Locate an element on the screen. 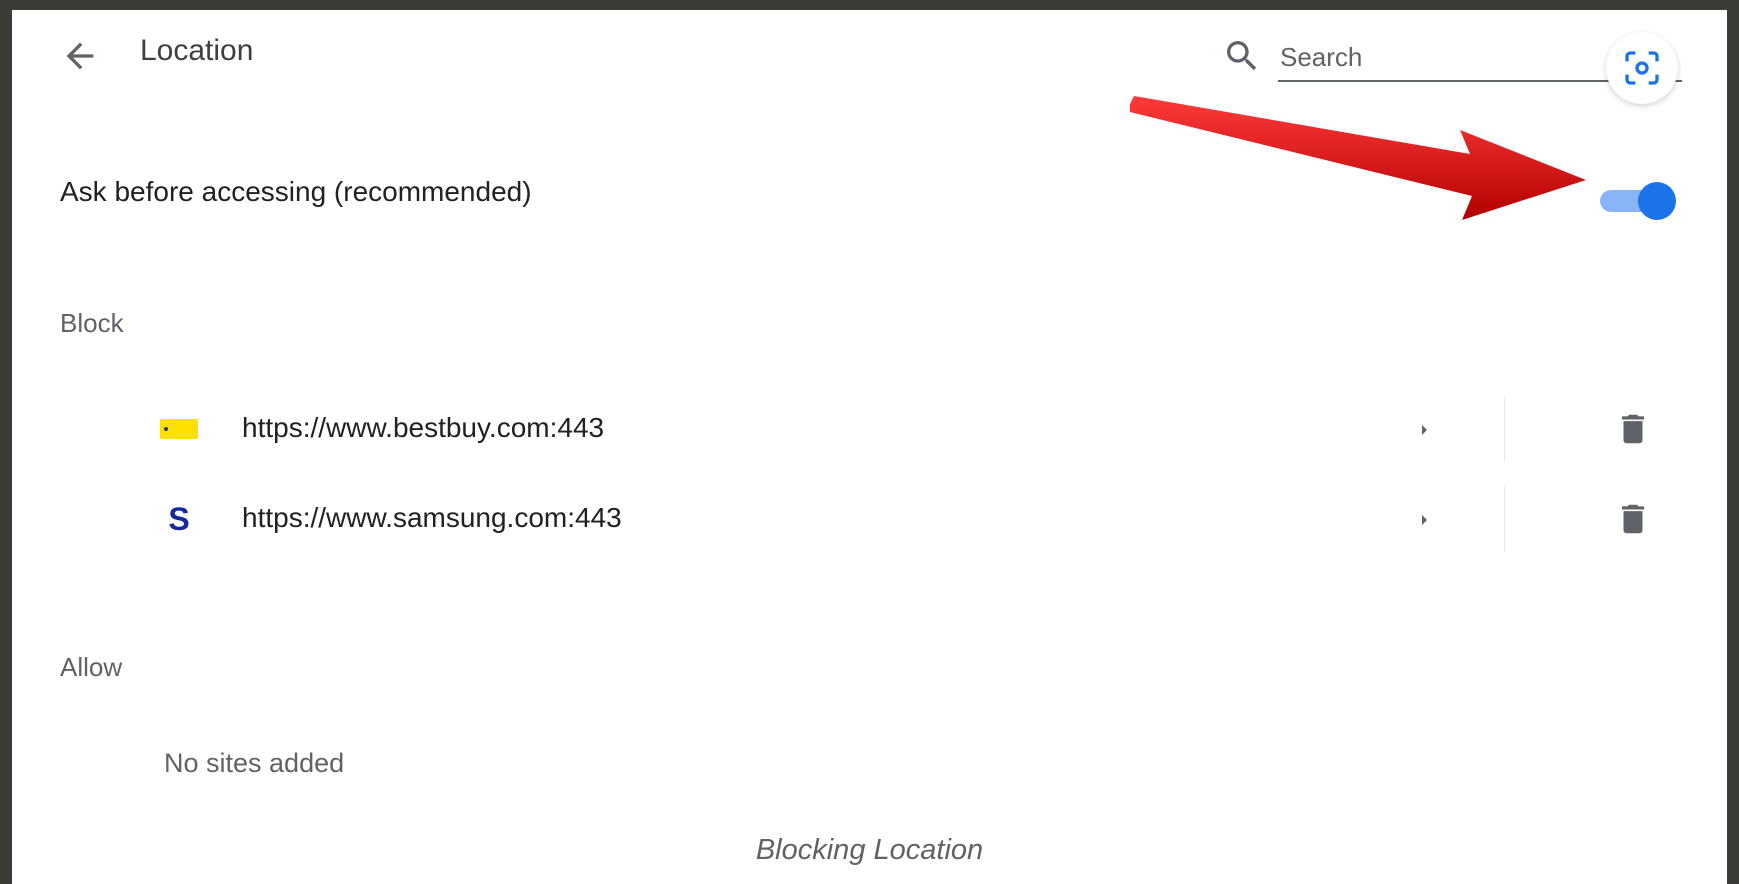 The height and width of the screenshot is (884, 1739). samsung-letter-icon: S is located at coordinates (179, 518).